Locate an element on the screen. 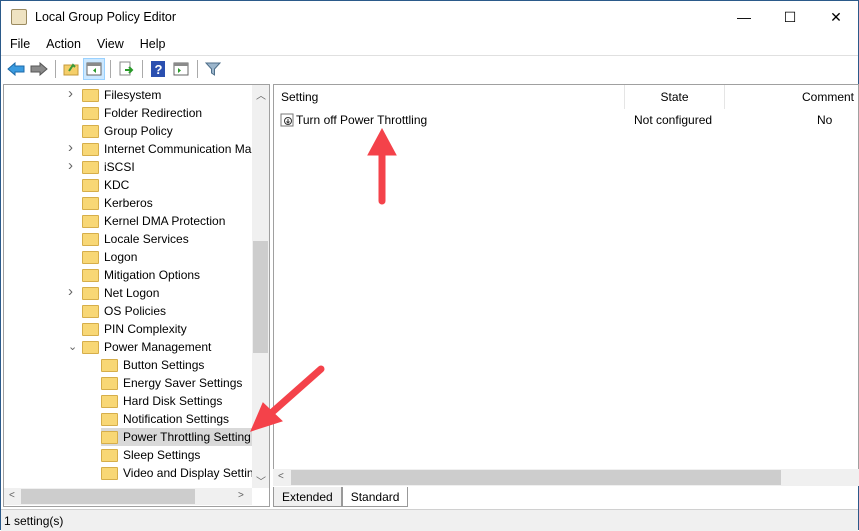 Image resolution: width=859 pixels, height=531 pixels. tree-item: Kerberos is located at coordinates (117, 203).